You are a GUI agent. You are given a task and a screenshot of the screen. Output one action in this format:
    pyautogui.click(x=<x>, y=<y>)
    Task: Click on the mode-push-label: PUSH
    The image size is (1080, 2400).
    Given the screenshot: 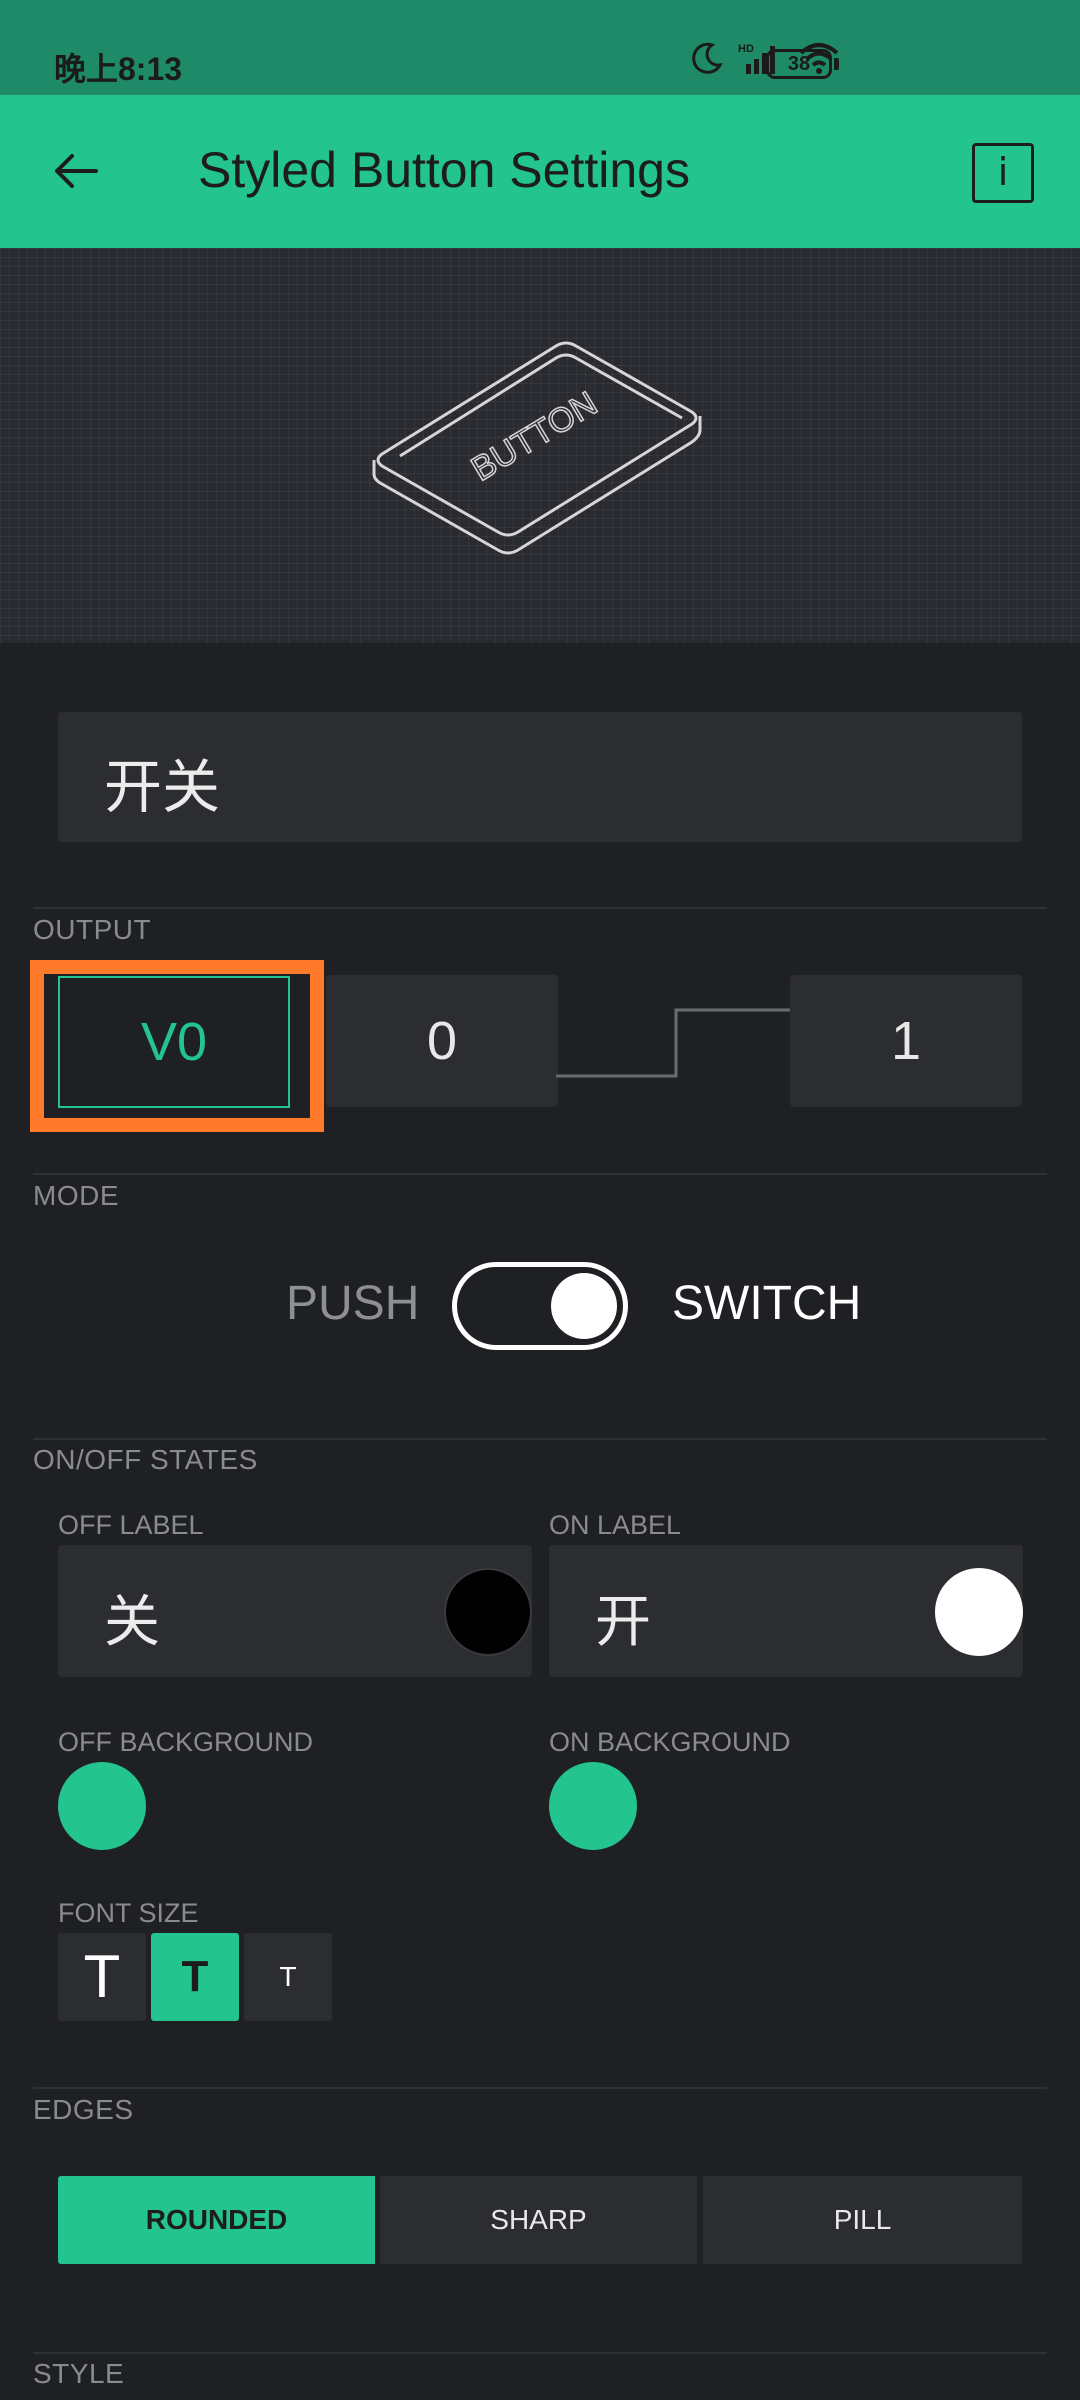 What is the action you would take?
    pyautogui.click(x=353, y=1303)
    